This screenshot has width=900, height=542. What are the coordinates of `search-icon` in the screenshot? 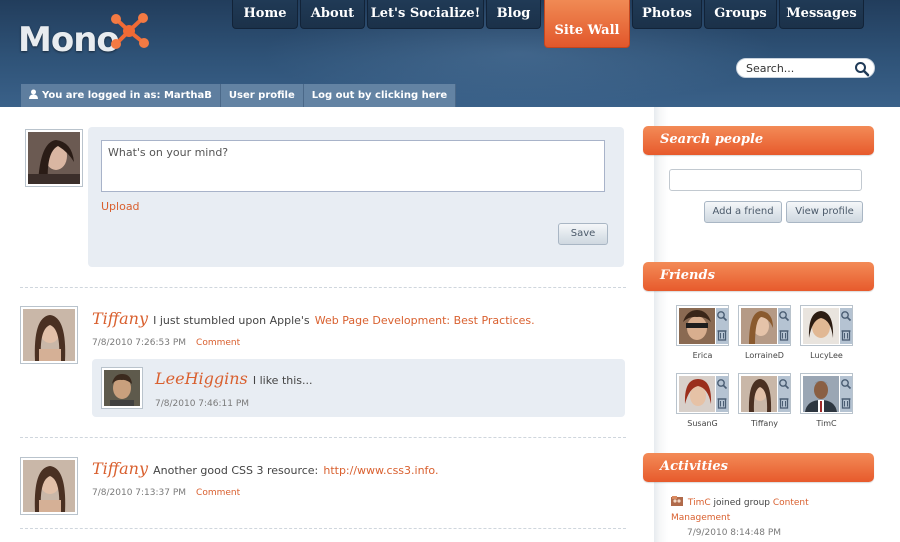 It's located at (862, 69).